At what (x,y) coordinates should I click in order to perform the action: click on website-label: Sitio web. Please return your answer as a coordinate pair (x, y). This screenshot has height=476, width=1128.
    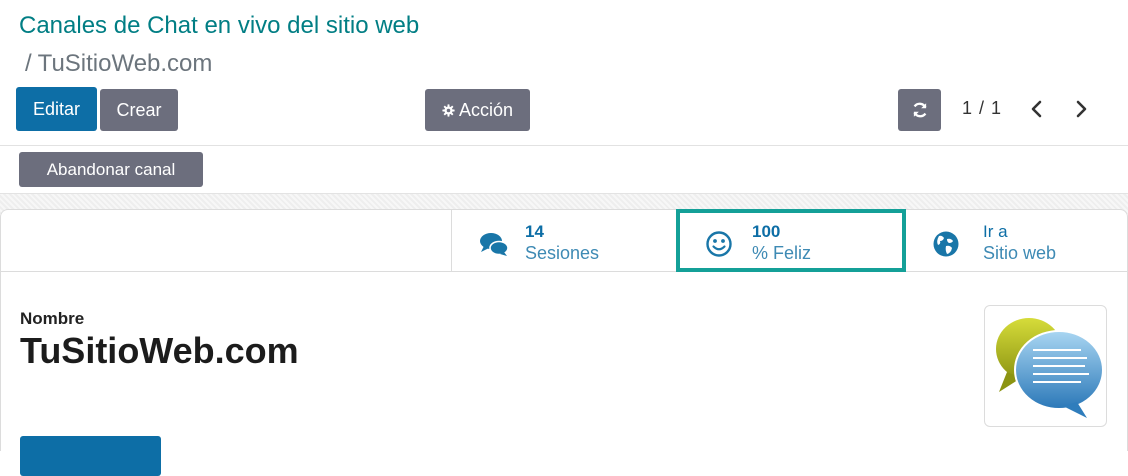
    Looking at the image, I should click on (1020, 253).